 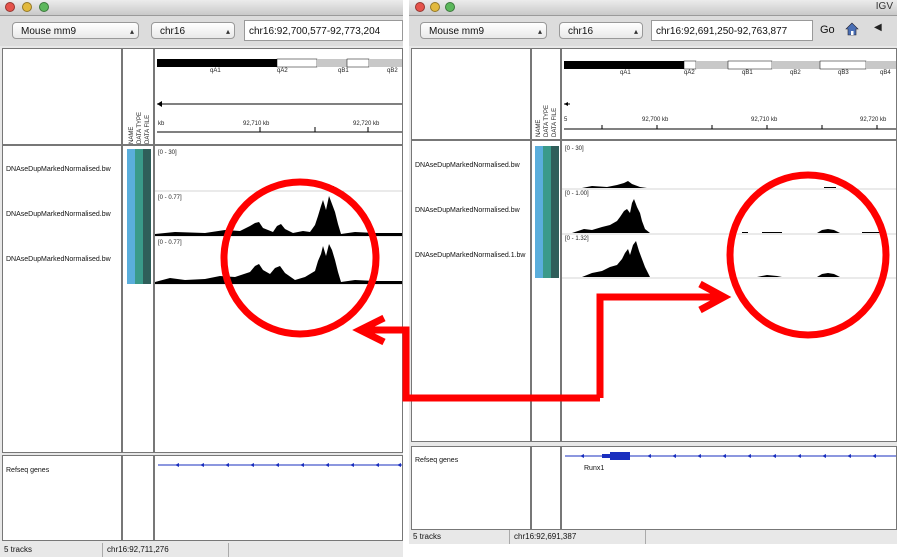 I want to click on status-bar: 5 tracks chr16:92,711,276, so click(x=201, y=550).